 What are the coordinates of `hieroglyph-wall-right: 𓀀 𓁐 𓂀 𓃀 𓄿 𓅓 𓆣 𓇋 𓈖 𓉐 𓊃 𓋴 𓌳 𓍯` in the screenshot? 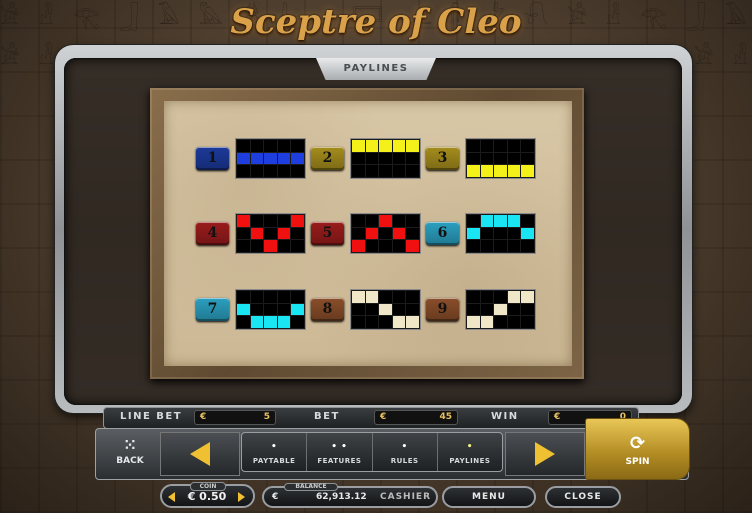 It's located at (723, 57).